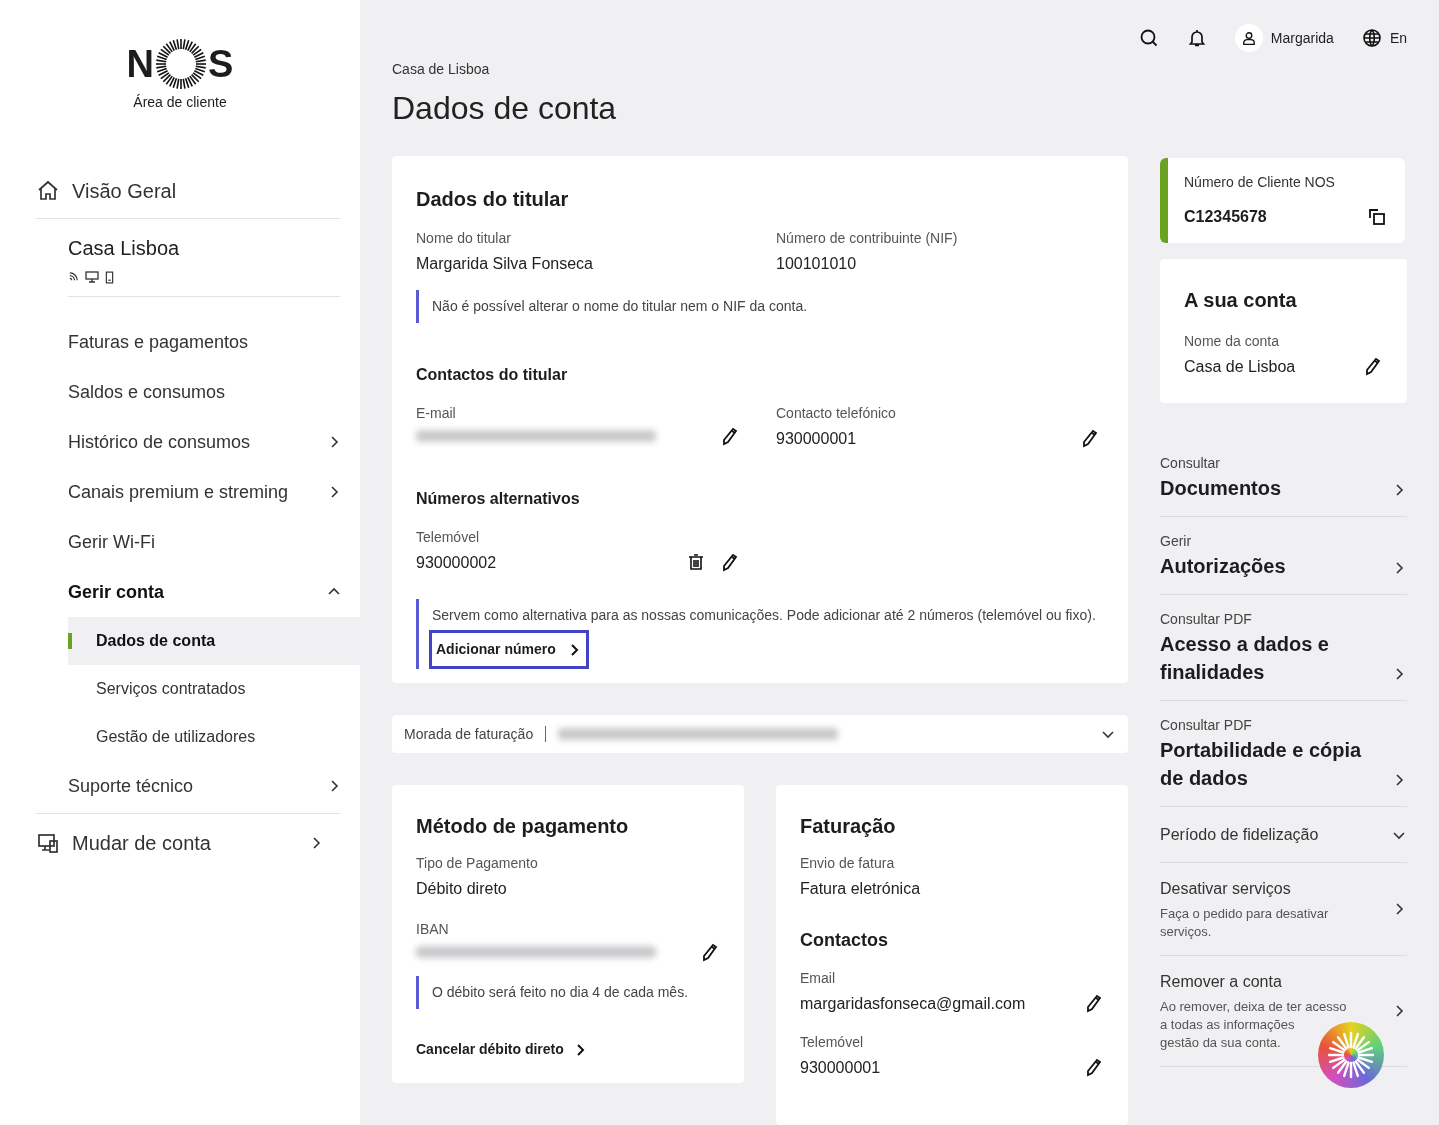 The width and height of the screenshot is (1439, 1125). Describe the element at coordinates (1239, 834) in the screenshot. I see `link-title: Período de fidelização` at that location.